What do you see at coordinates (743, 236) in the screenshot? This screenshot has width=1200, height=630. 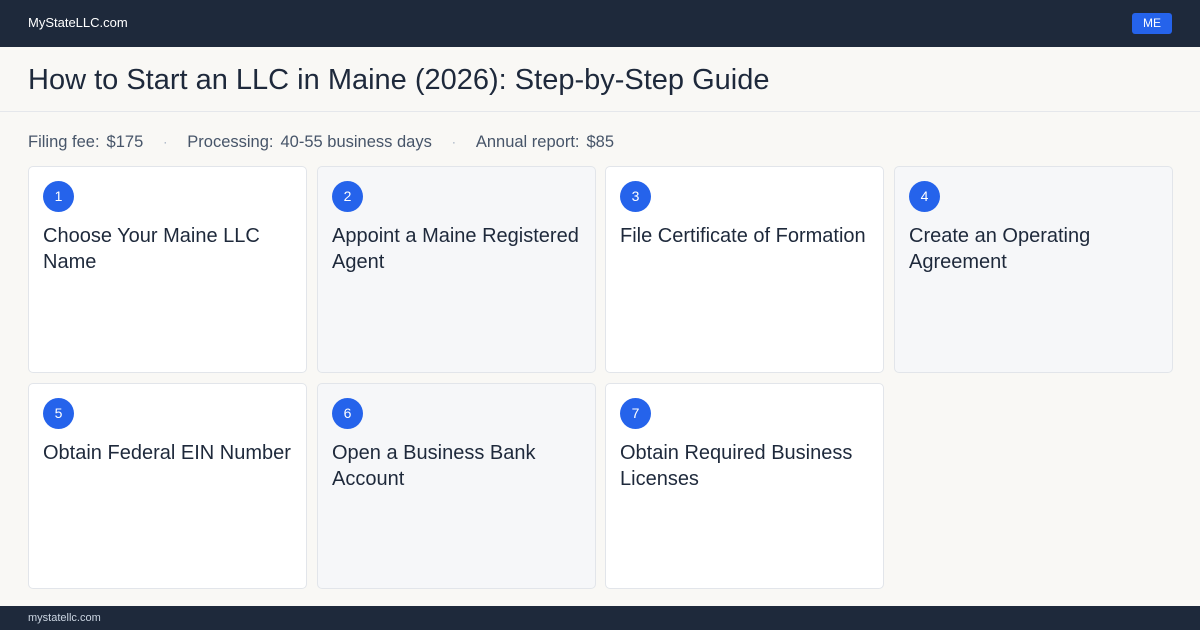 I see `step-title: File Certificate of Formation` at bounding box center [743, 236].